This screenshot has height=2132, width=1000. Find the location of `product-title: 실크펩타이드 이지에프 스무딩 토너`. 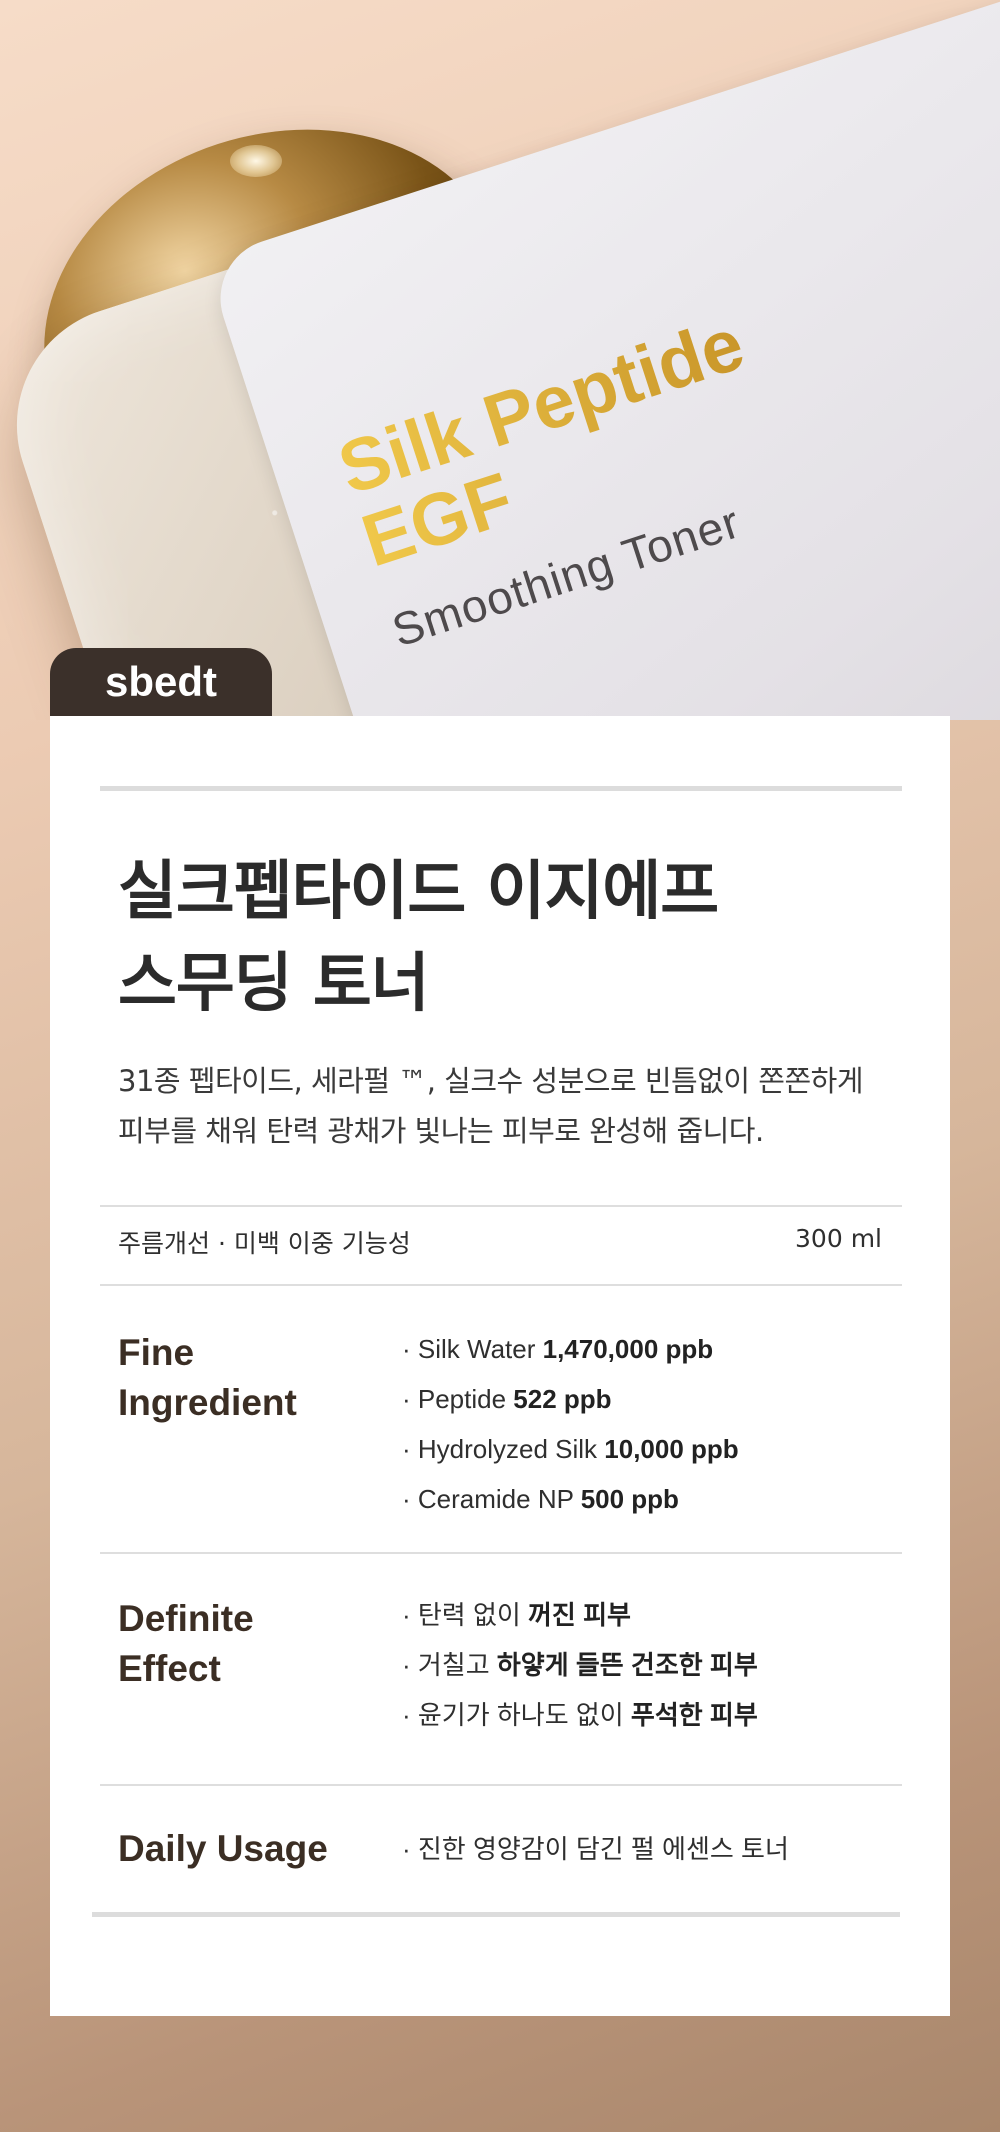

product-title: 실크펩타이드 이지에프 스무딩 토너 is located at coordinates (418, 938).